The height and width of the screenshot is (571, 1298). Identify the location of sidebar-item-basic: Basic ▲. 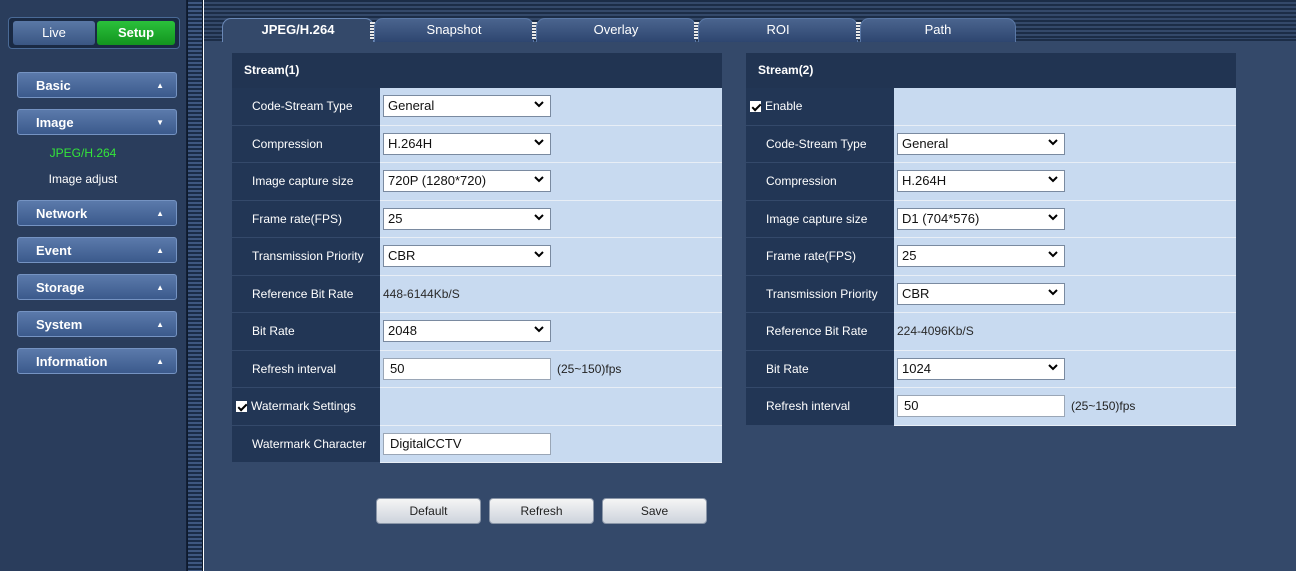
(97, 85).